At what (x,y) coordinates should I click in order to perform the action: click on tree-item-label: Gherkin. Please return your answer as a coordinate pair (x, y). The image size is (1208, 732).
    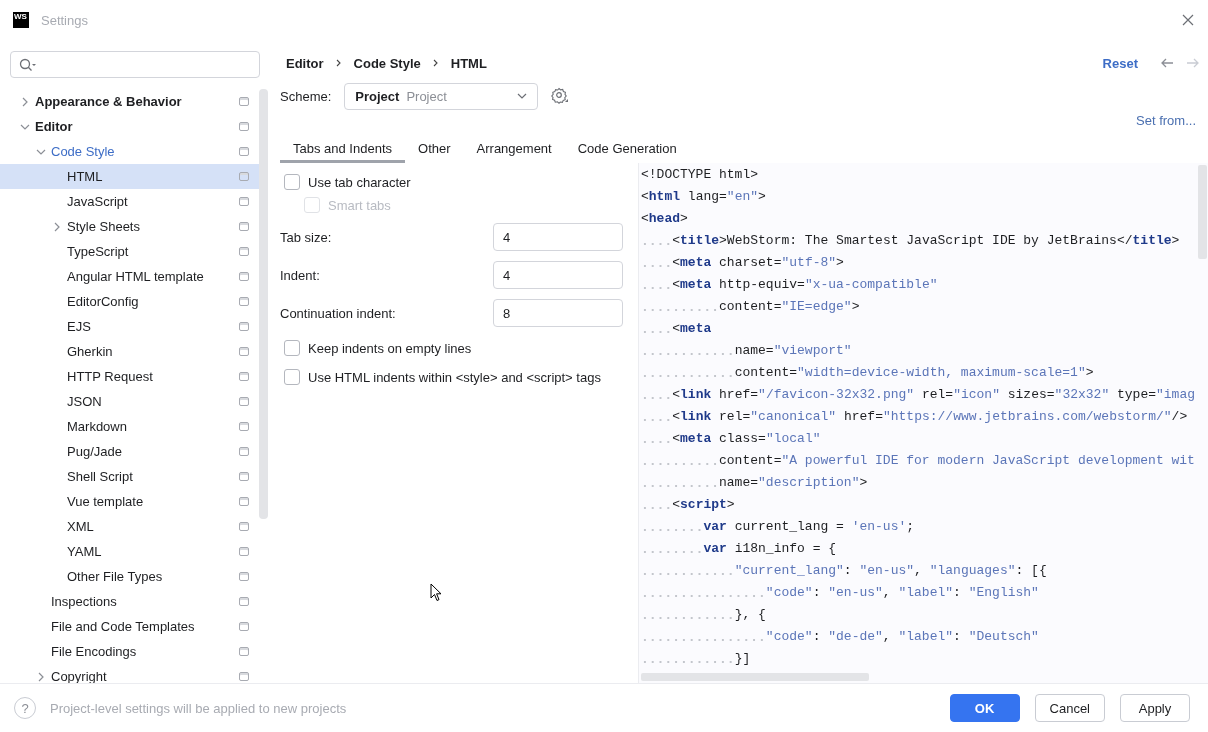
    Looking at the image, I should click on (90, 351).